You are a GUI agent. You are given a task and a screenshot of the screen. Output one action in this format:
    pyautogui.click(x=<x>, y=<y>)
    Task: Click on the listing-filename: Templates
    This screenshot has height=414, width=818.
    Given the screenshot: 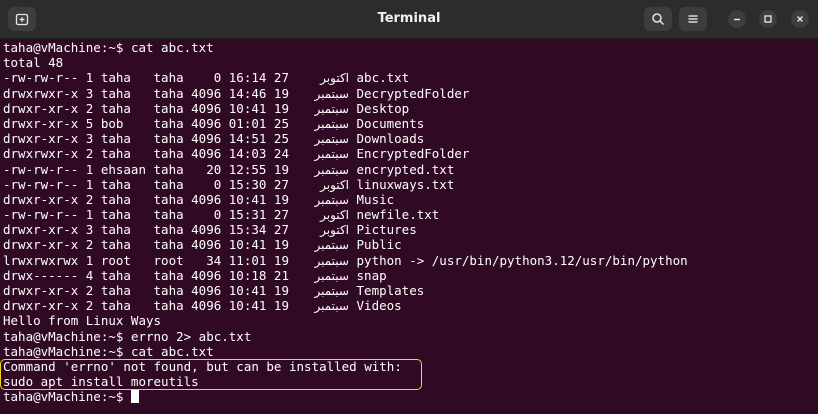 What is the action you would take?
    pyautogui.click(x=390, y=290)
    